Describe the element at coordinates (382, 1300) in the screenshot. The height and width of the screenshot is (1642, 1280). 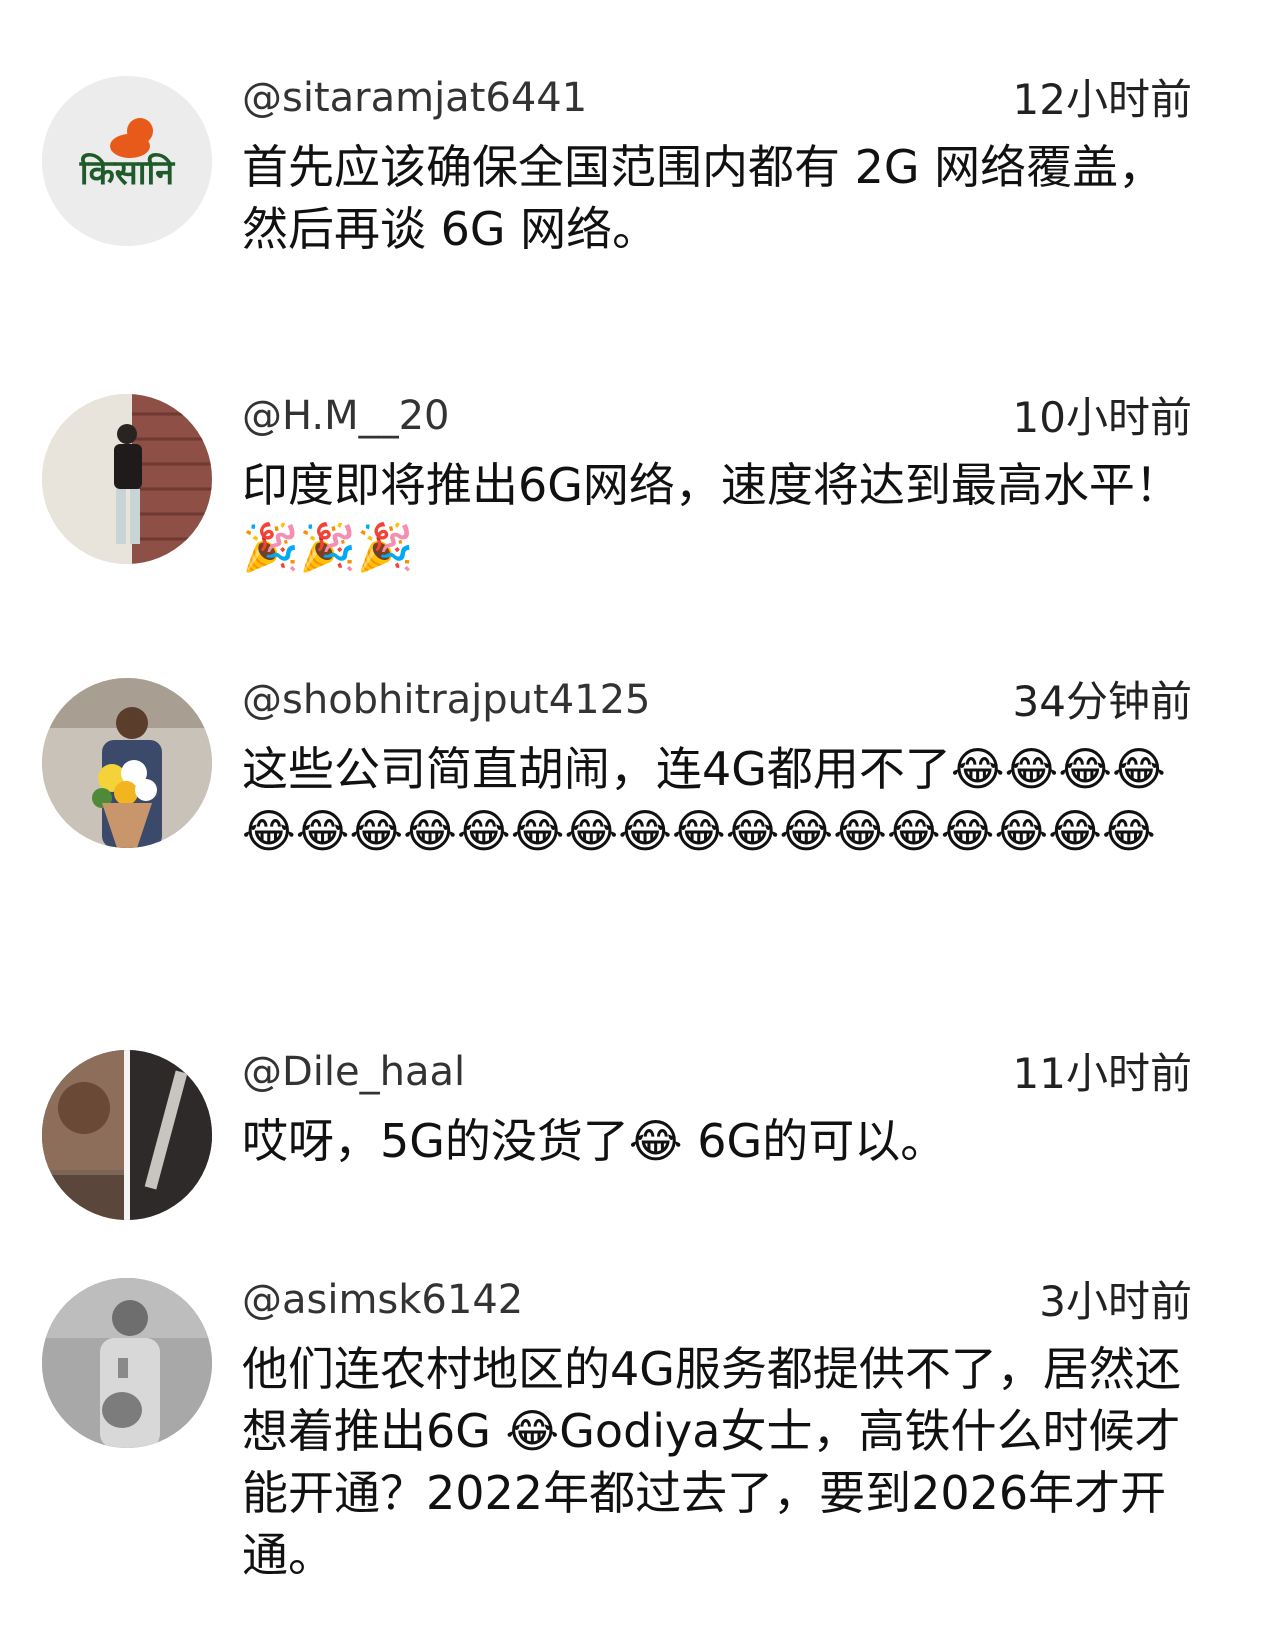
I see `username: @asimsk6142` at that location.